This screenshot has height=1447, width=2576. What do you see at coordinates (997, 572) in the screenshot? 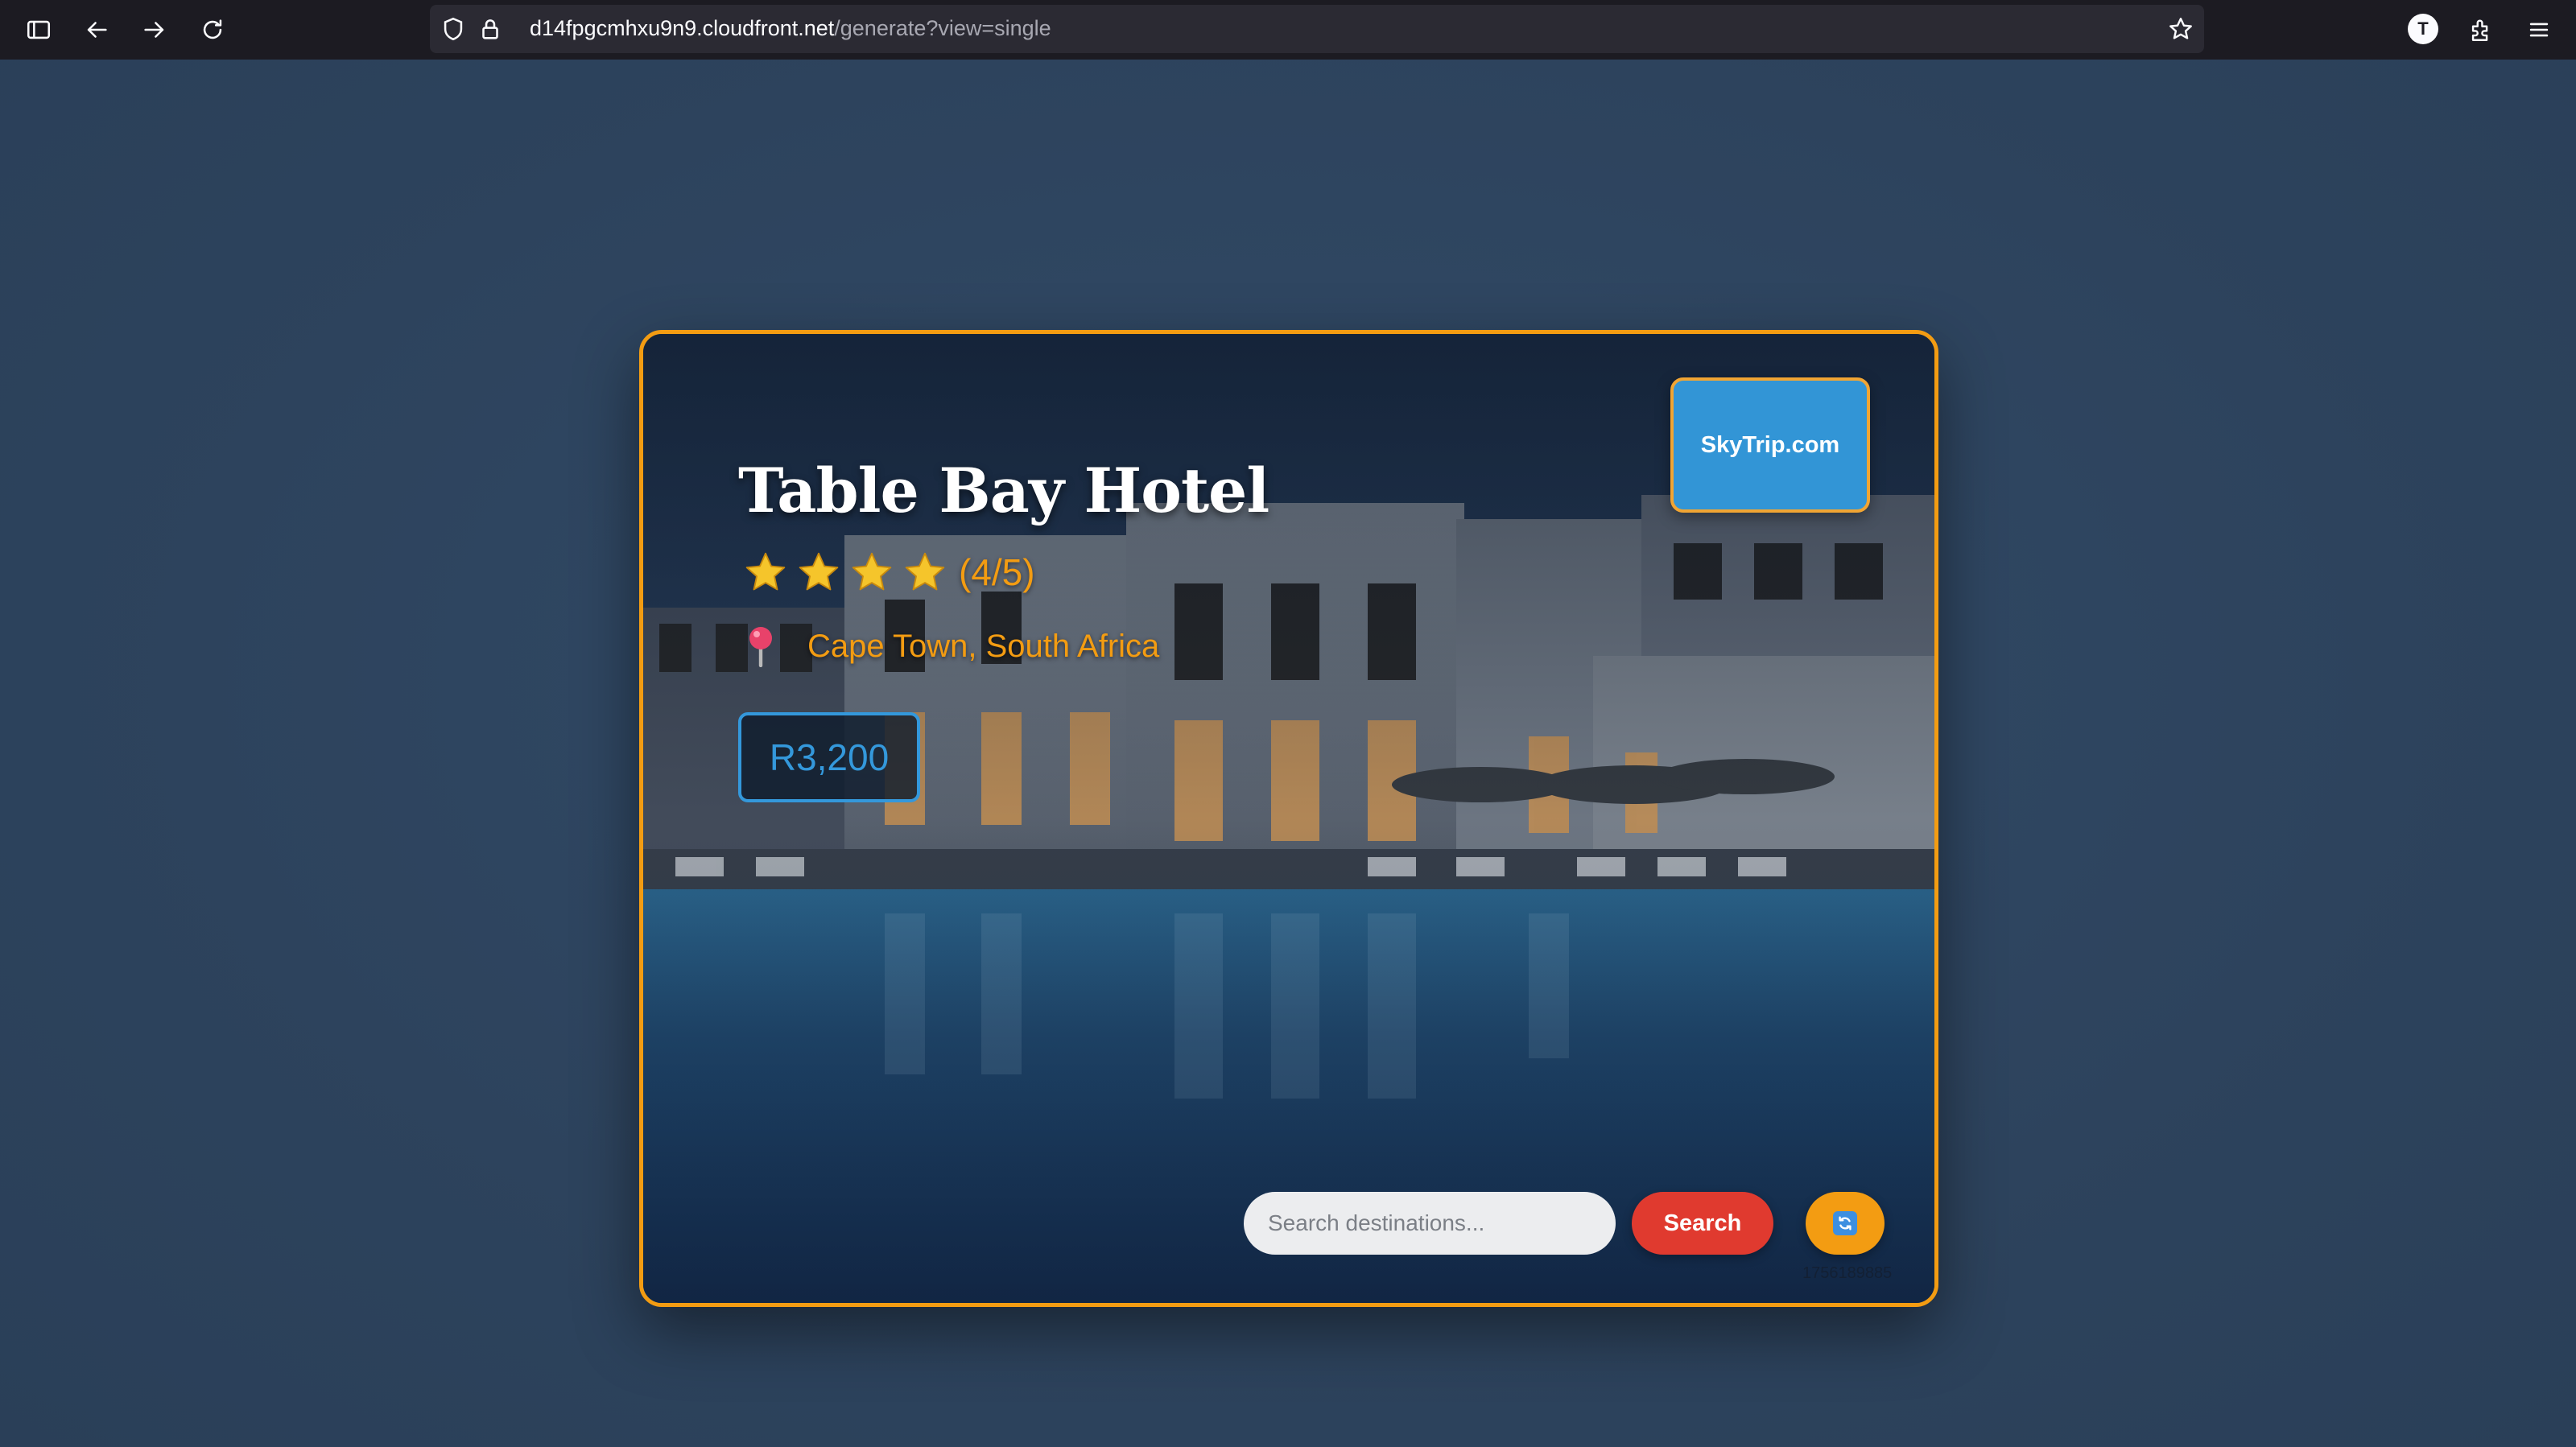
I see `rating-text: (4/5)` at bounding box center [997, 572].